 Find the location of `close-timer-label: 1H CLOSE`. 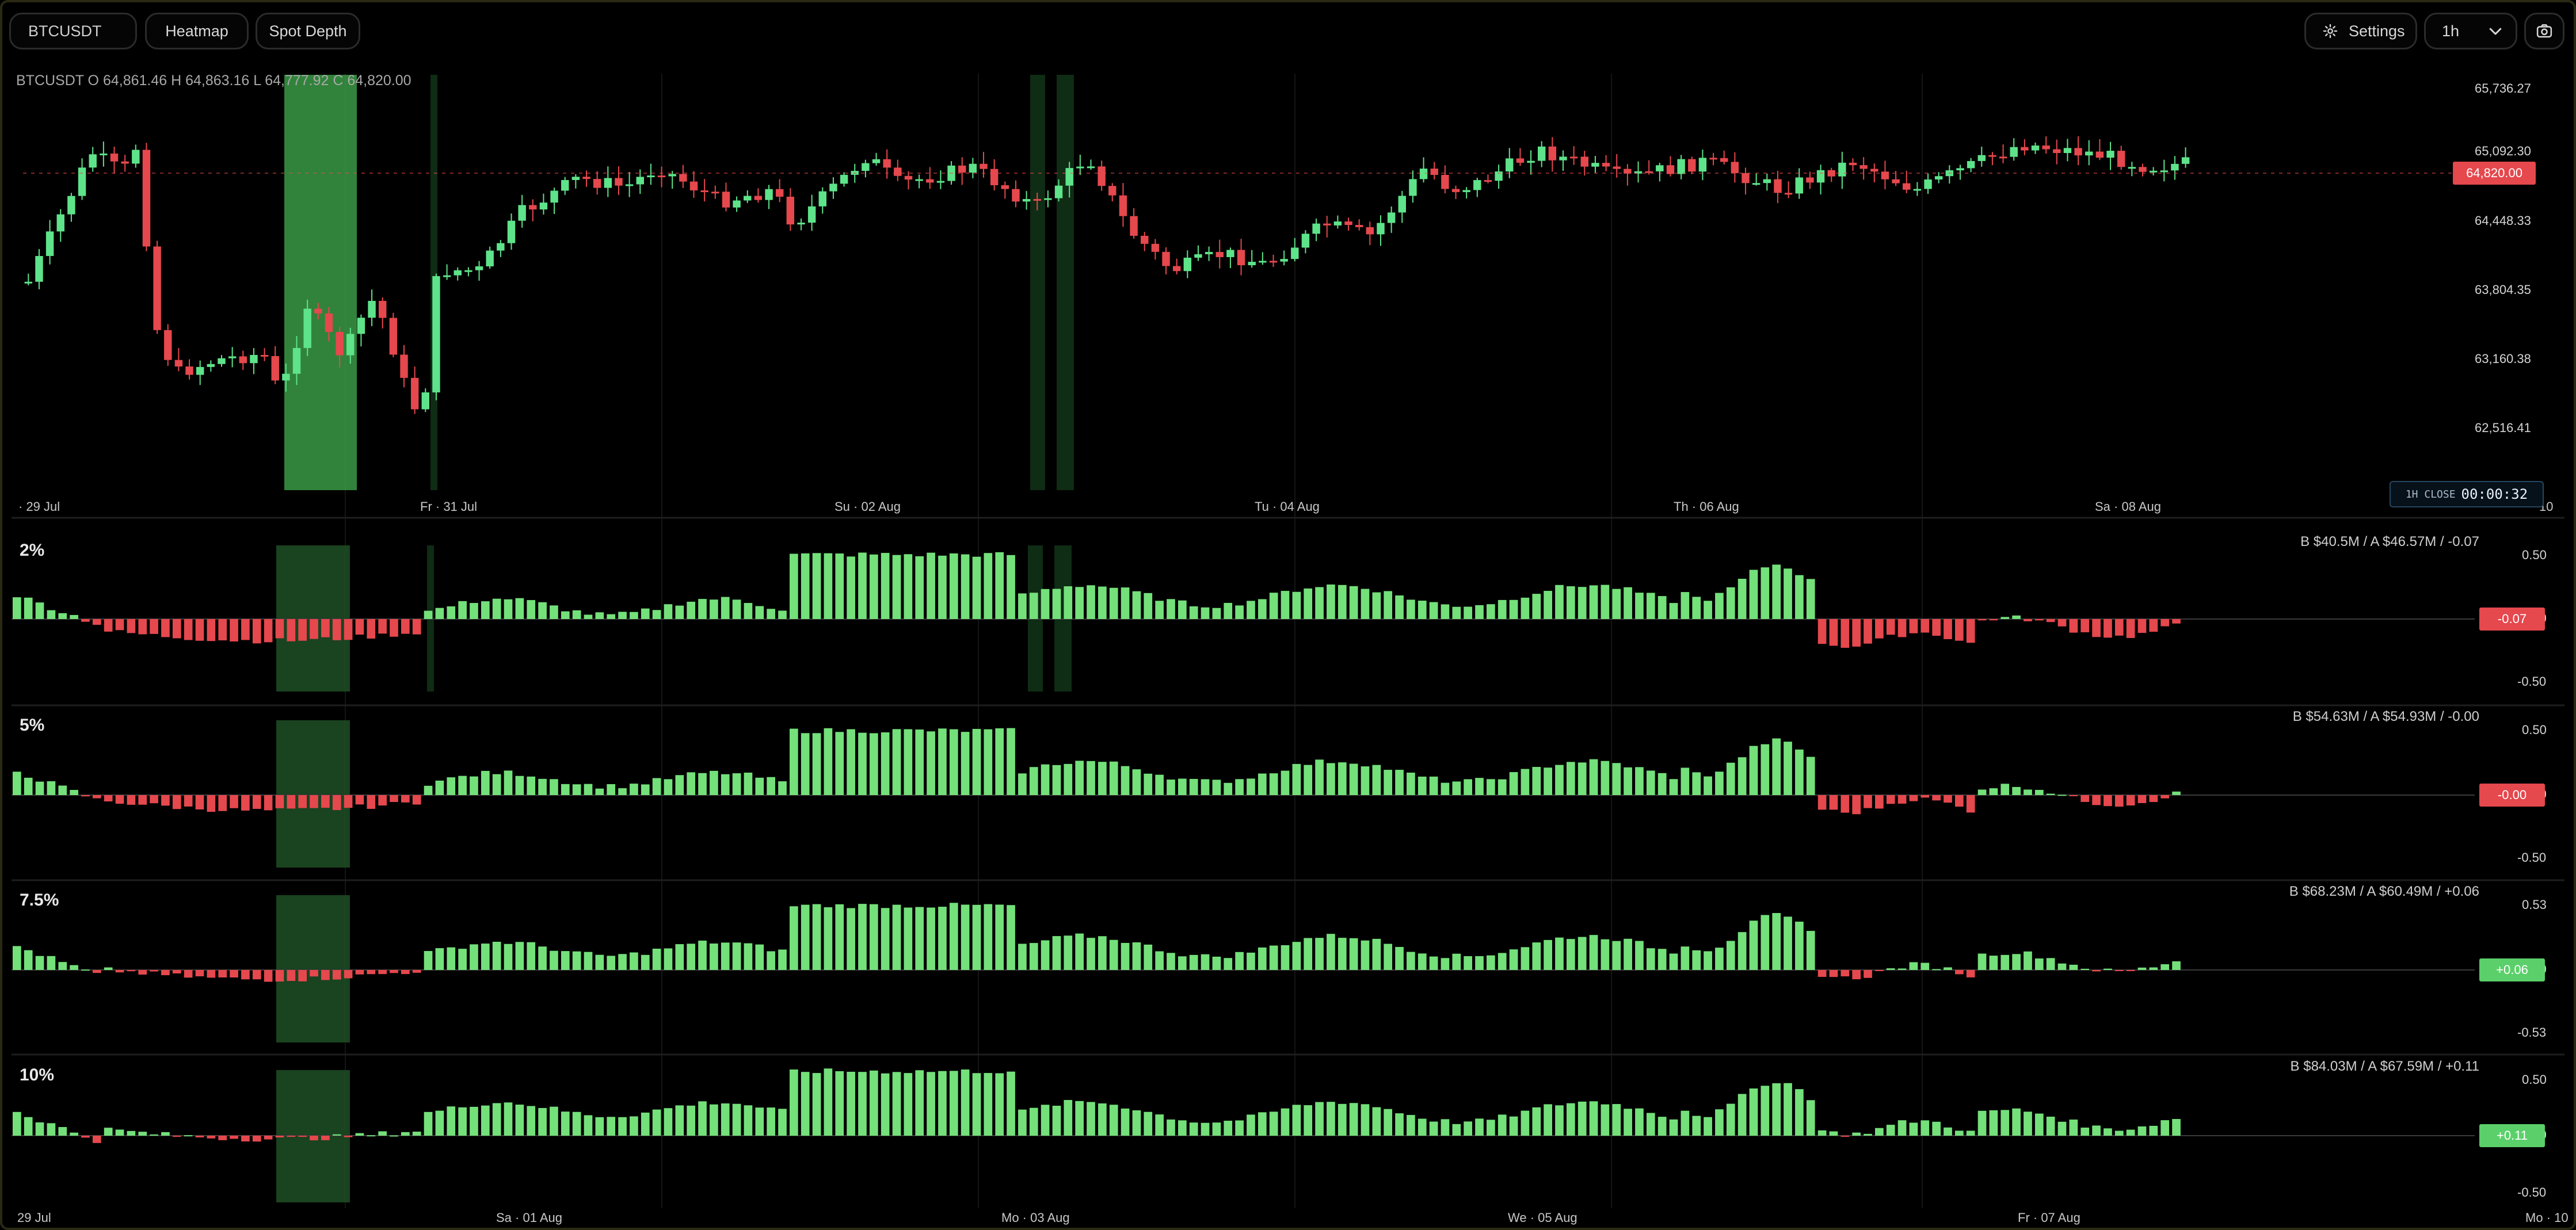

close-timer-label: 1H CLOSE is located at coordinates (2430, 494).